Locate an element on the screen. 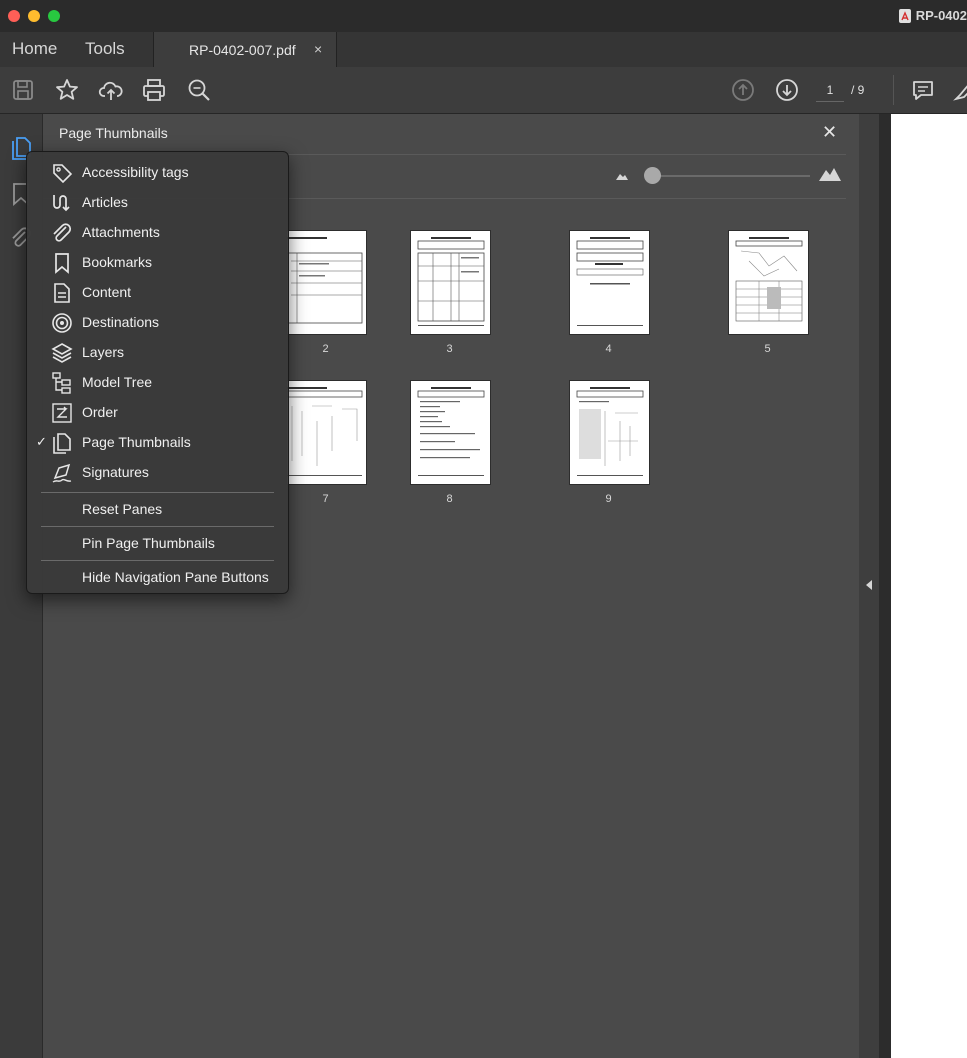 The width and height of the screenshot is (967, 1058). comment-icon is located at coordinates (923, 90).